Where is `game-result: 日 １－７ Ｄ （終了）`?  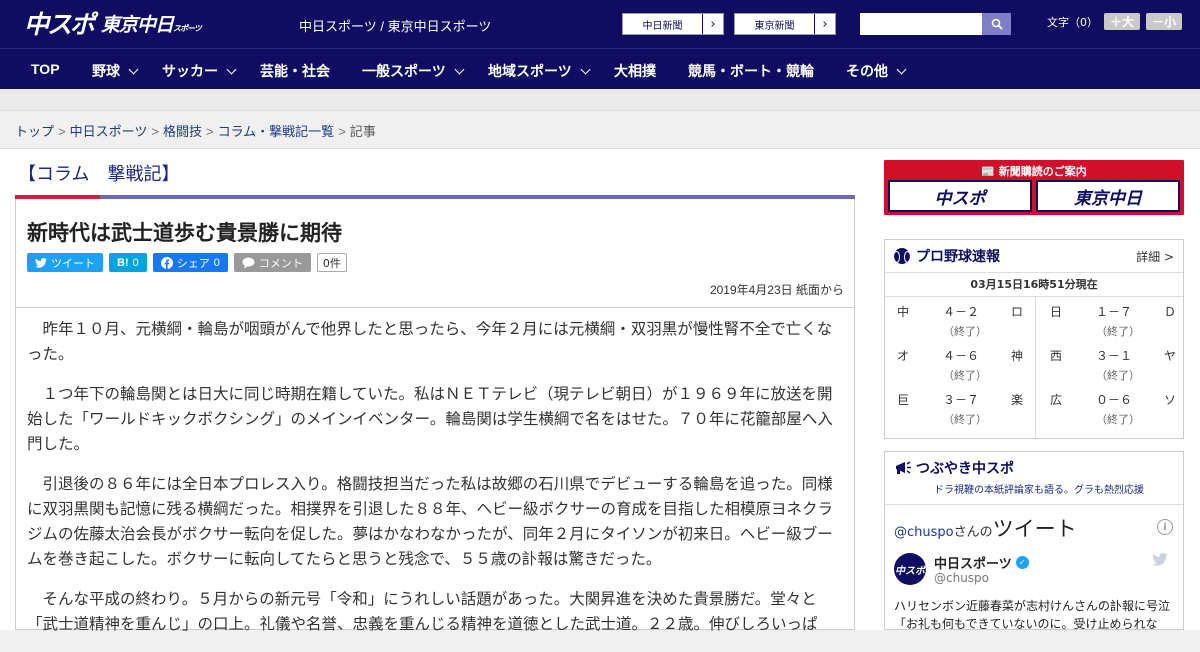
game-result: 日 １－７ Ｄ （終了） is located at coordinates (1113, 319).